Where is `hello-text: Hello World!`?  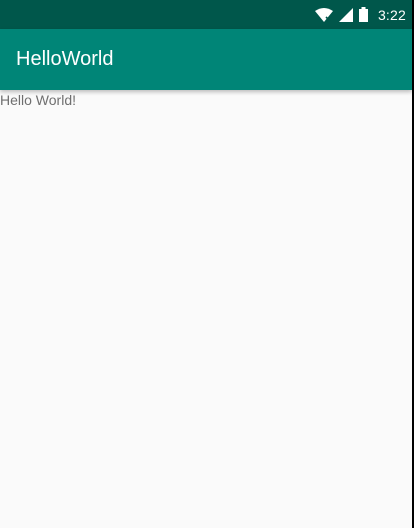
hello-text: Hello World! is located at coordinates (38, 100).